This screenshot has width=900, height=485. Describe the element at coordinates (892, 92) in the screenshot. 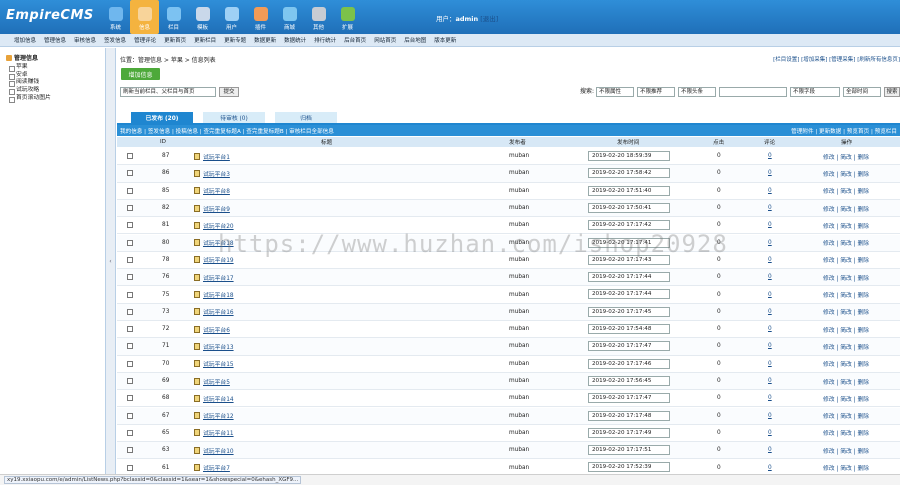

I see `search-button: 搜索` at that location.